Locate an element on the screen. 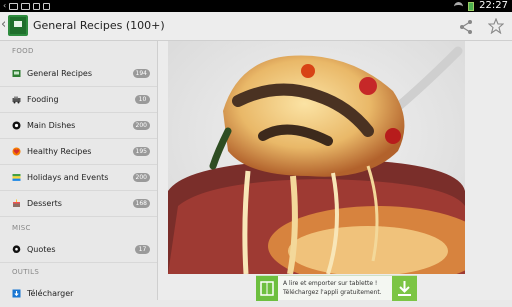  back-arrow-icon: ‹ is located at coordinates (5, 5).